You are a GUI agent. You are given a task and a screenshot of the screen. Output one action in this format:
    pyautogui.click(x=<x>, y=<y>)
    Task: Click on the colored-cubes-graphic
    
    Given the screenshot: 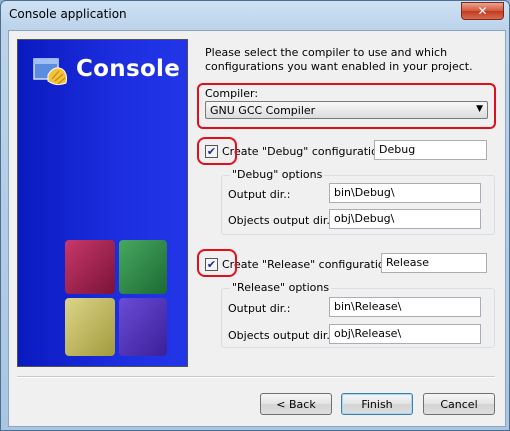 What is the action you would take?
    pyautogui.click(x=116, y=298)
    